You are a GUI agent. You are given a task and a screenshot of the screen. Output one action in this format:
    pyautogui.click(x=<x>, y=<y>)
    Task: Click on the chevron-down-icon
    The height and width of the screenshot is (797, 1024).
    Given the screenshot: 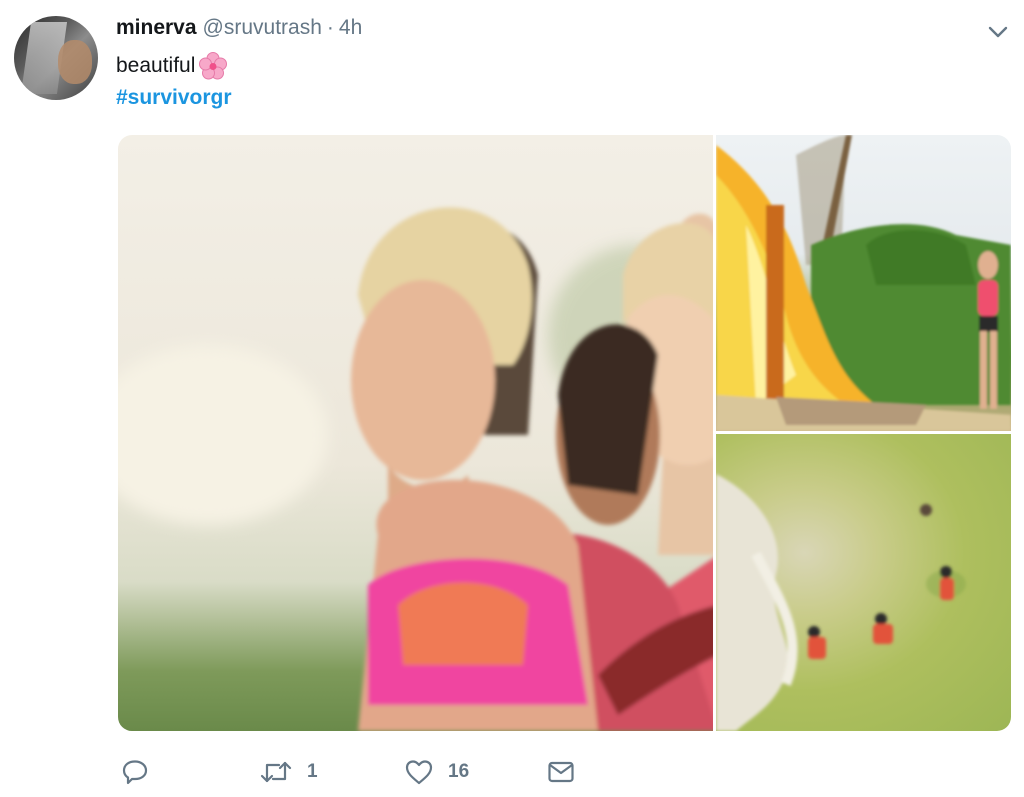 What is the action you would take?
    pyautogui.click(x=998, y=32)
    